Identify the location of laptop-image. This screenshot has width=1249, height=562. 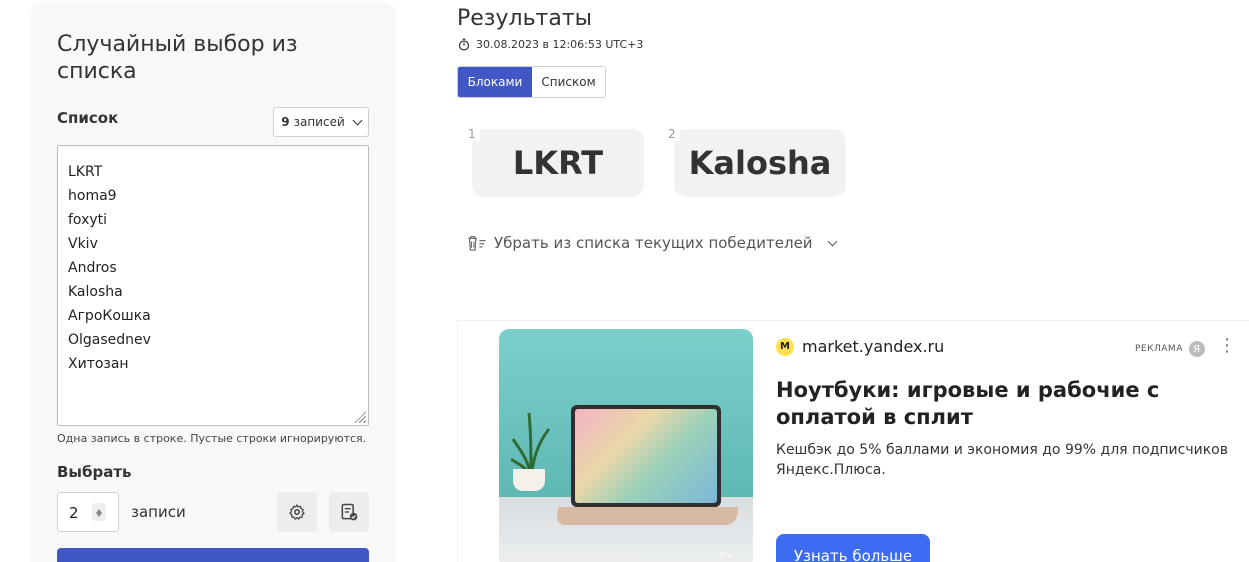
(646, 456).